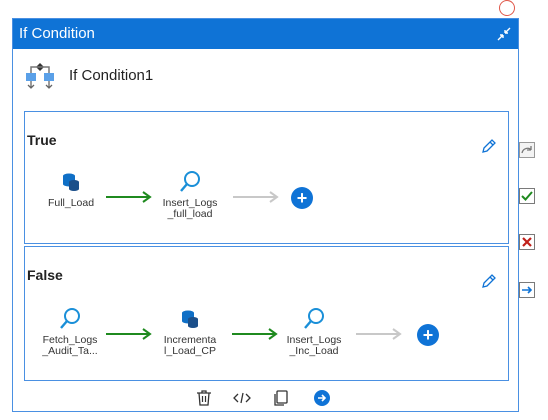  I want to click on true-branch-label: True, so click(42, 140).